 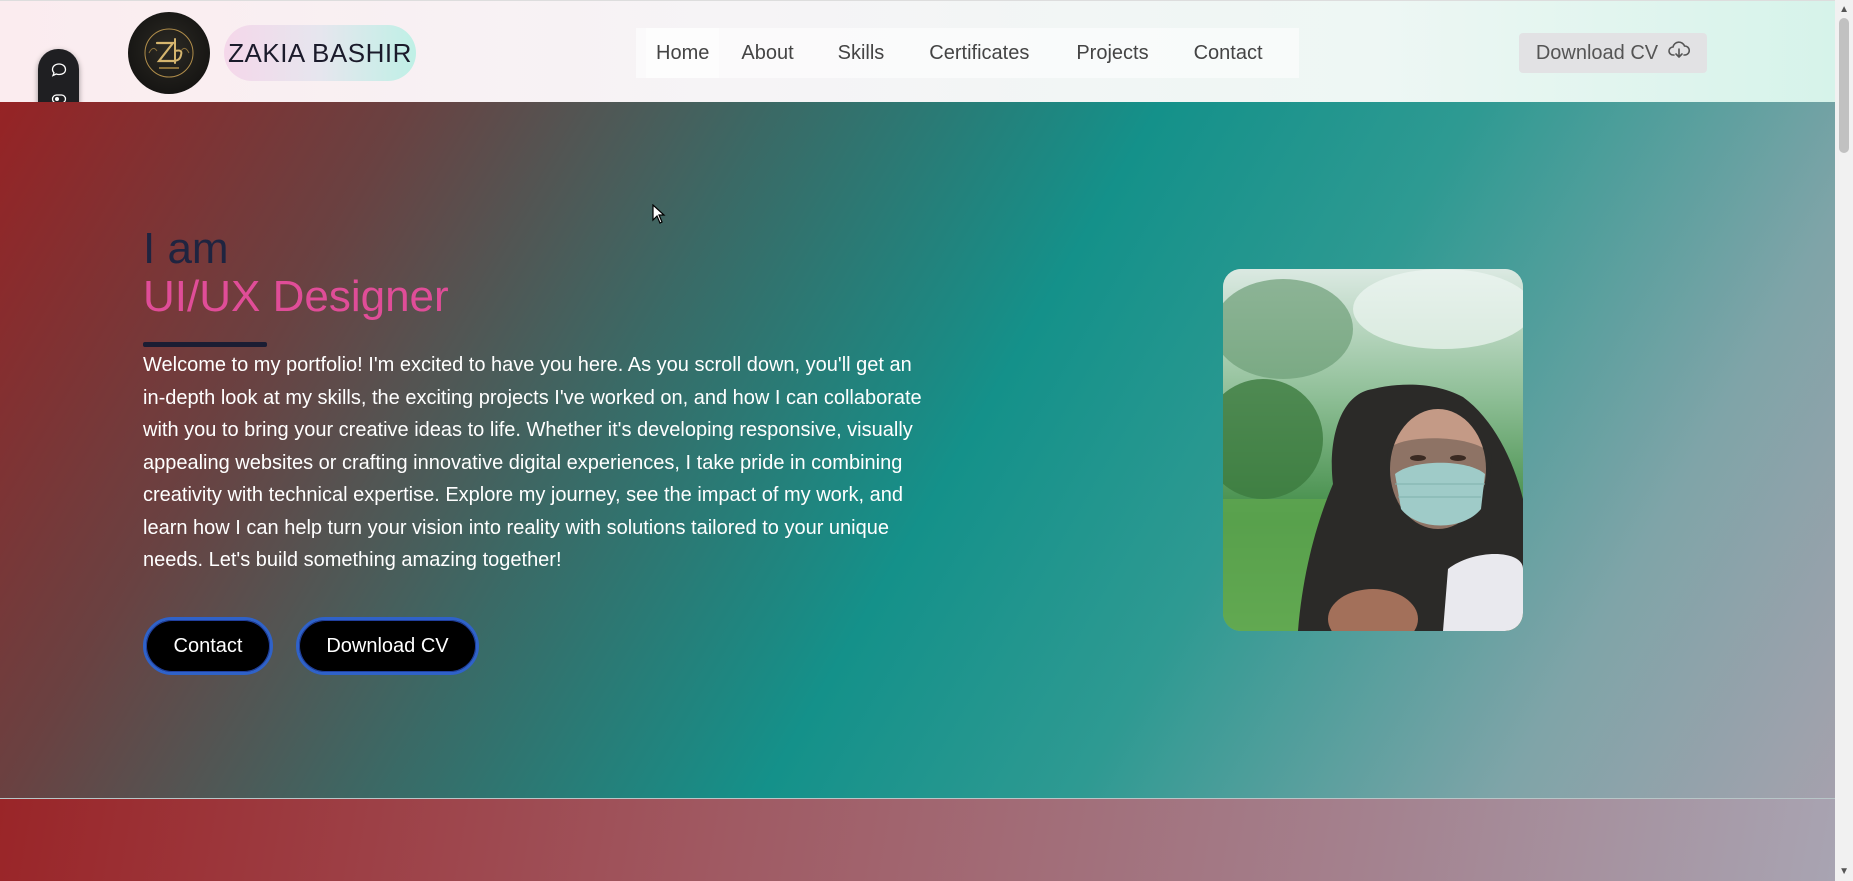 What do you see at coordinates (861, 53) in the screenshot?
I see `nav-skills: Skills` at bounding box center [861, 53].